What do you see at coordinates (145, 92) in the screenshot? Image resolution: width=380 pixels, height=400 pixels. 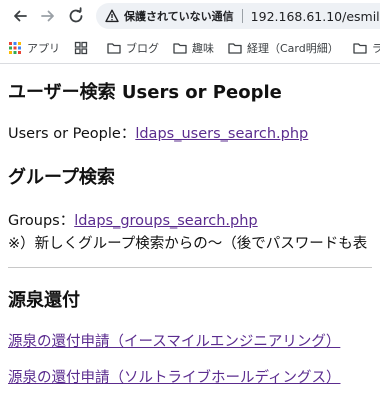 I see `users-heading: ユーザー検索 Users or People` at bounding box center [145, 92].